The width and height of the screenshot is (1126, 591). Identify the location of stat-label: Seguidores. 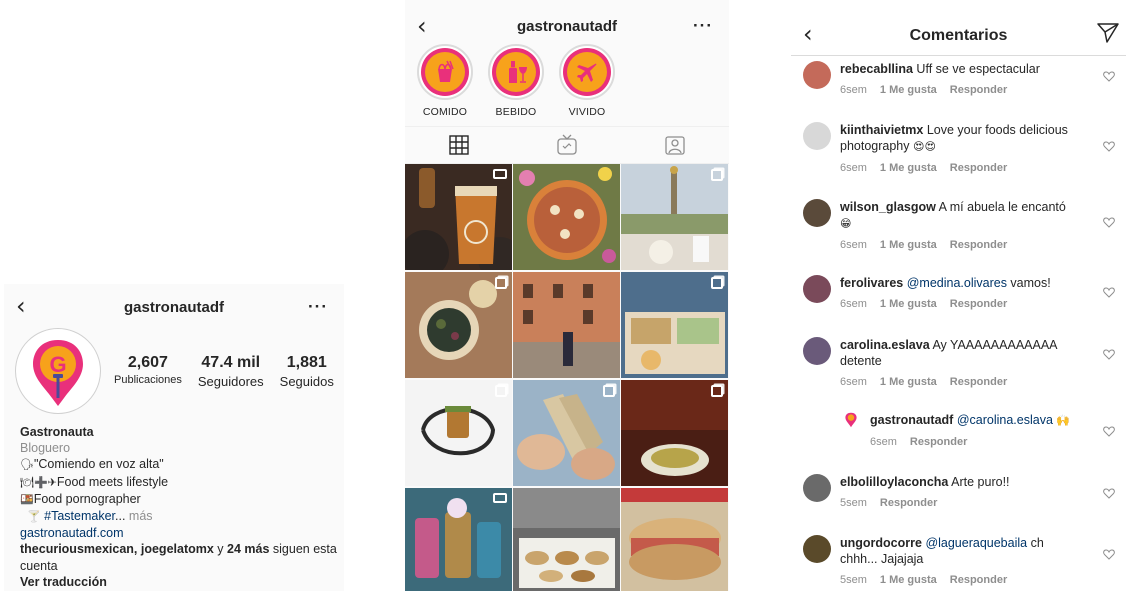
(230, 381).